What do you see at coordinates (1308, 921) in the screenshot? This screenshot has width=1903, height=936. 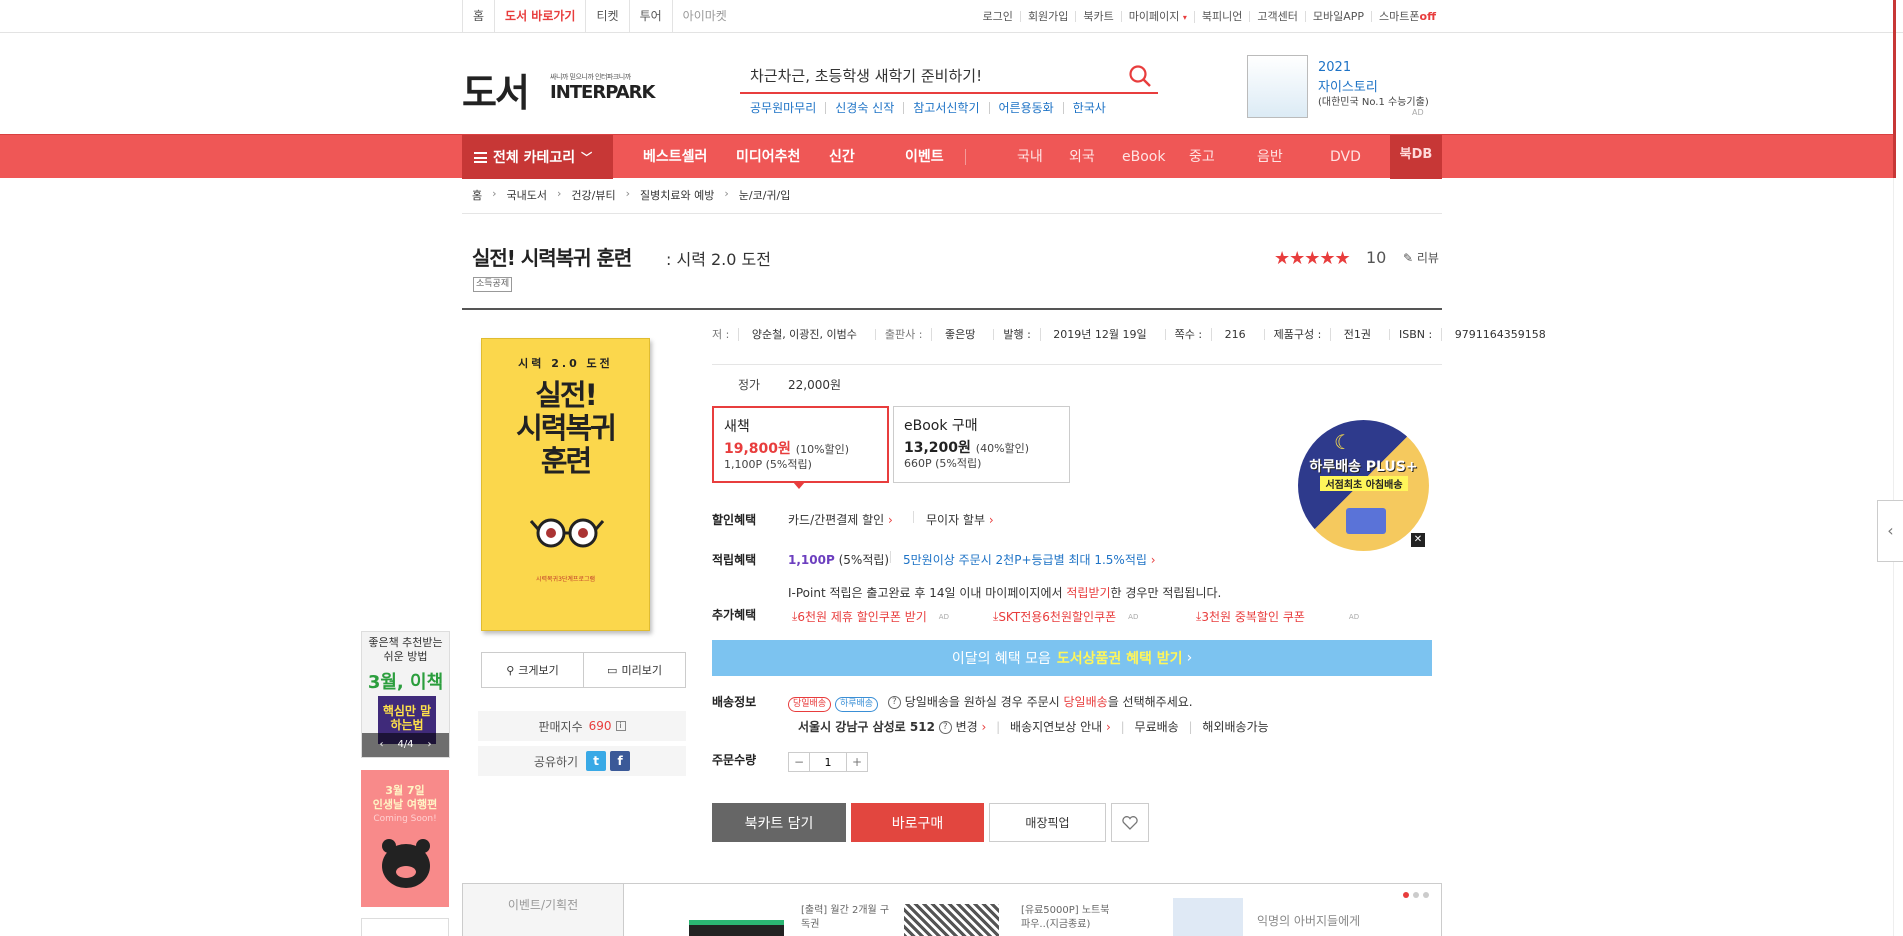 I see `event-item: 익명의 아버지들에게` at bounding box center [1308, 921].